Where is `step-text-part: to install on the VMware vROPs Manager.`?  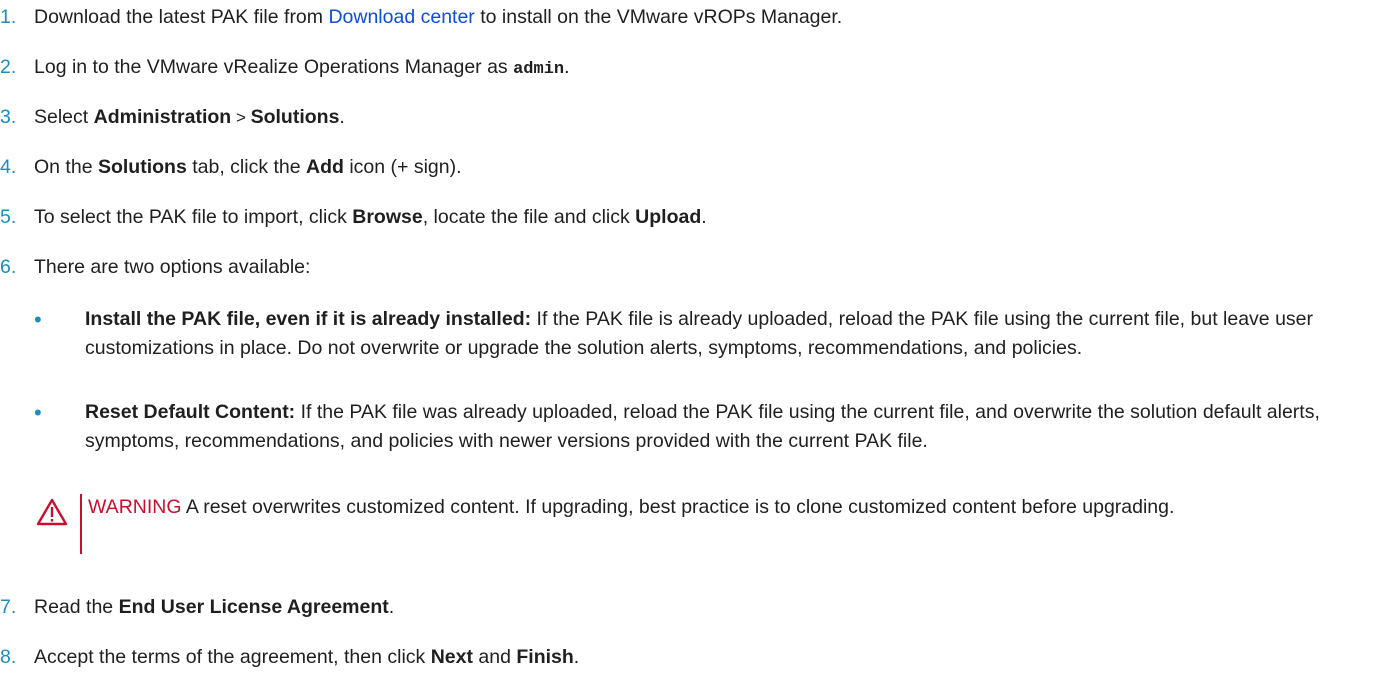 step-text-part: to install on the VMware vROPs Manager. is located at coordinates (658, 17).